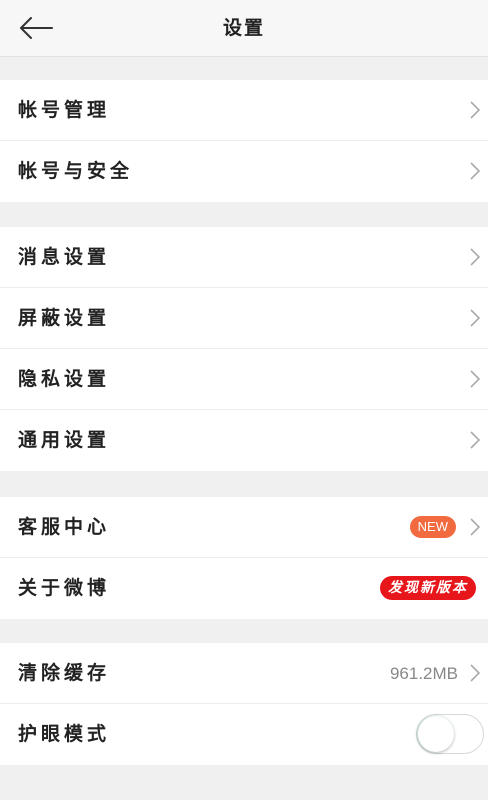  What do you see at coordinates (436, 734) in the screenshot?
I see `toggle-knob` at bounding box center [436, 734].